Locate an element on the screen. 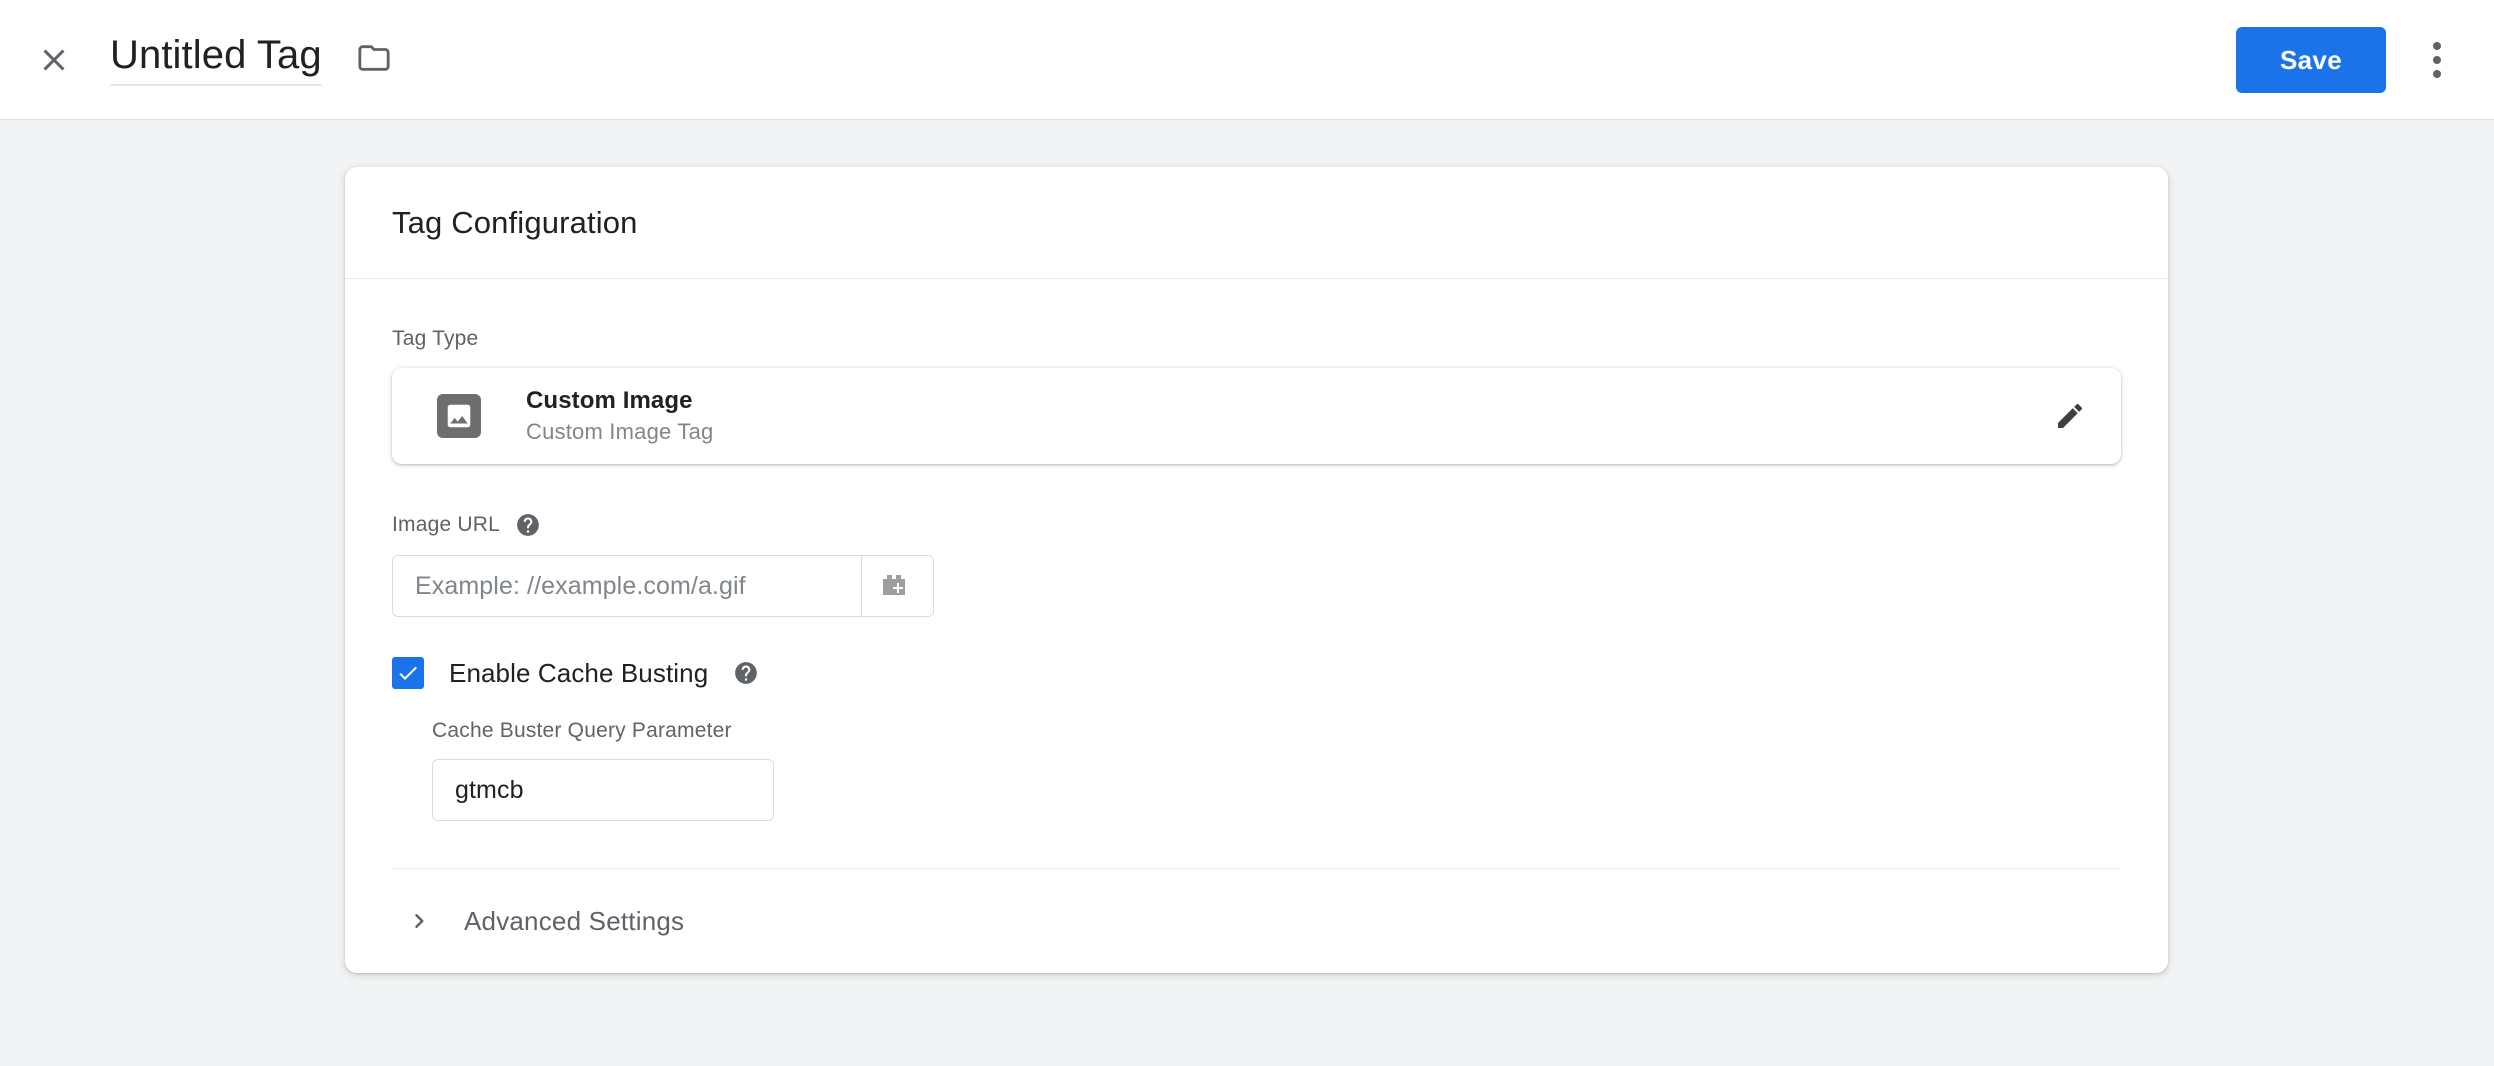 The image size is (2494, 1066). close-button is located at coordinates (54, 60).